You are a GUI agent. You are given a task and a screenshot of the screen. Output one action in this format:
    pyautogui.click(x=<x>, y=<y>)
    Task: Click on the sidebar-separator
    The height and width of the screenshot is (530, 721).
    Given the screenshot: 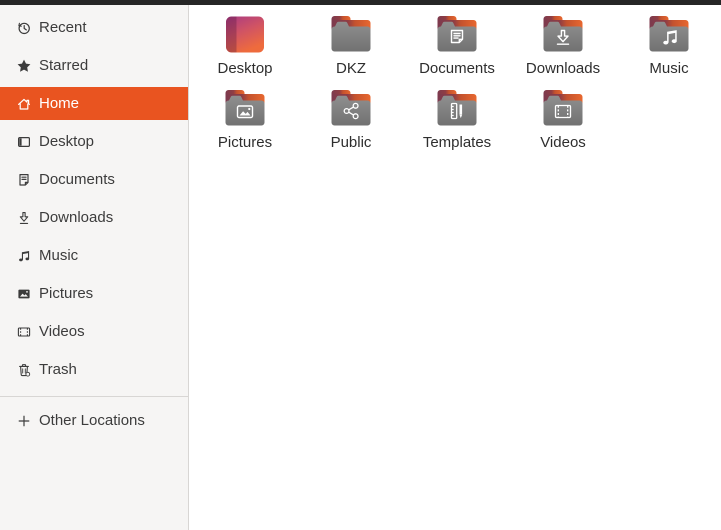 What is the action you would take?
    pyautogui.click(x=94, y=396)
    